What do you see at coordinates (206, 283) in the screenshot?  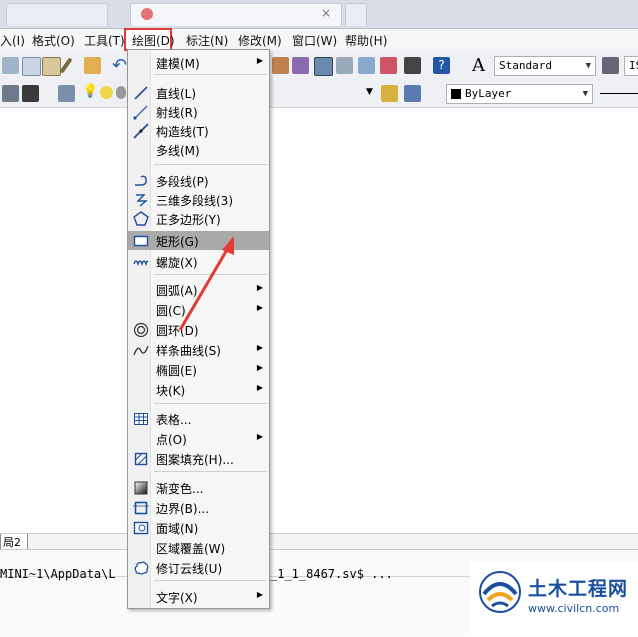 I see `annotation-arrow` at bounding box center [206, 283].